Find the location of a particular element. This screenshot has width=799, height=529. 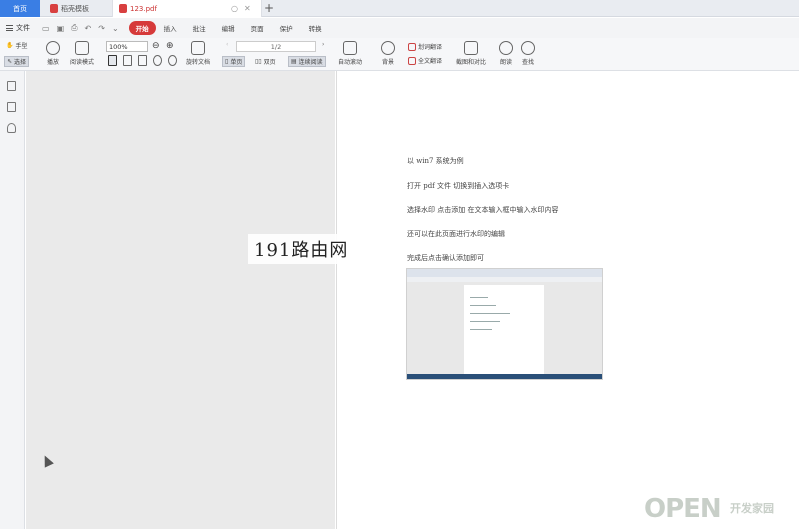

read-aloud-button: 朗读 is located at coordinates (506, 53).